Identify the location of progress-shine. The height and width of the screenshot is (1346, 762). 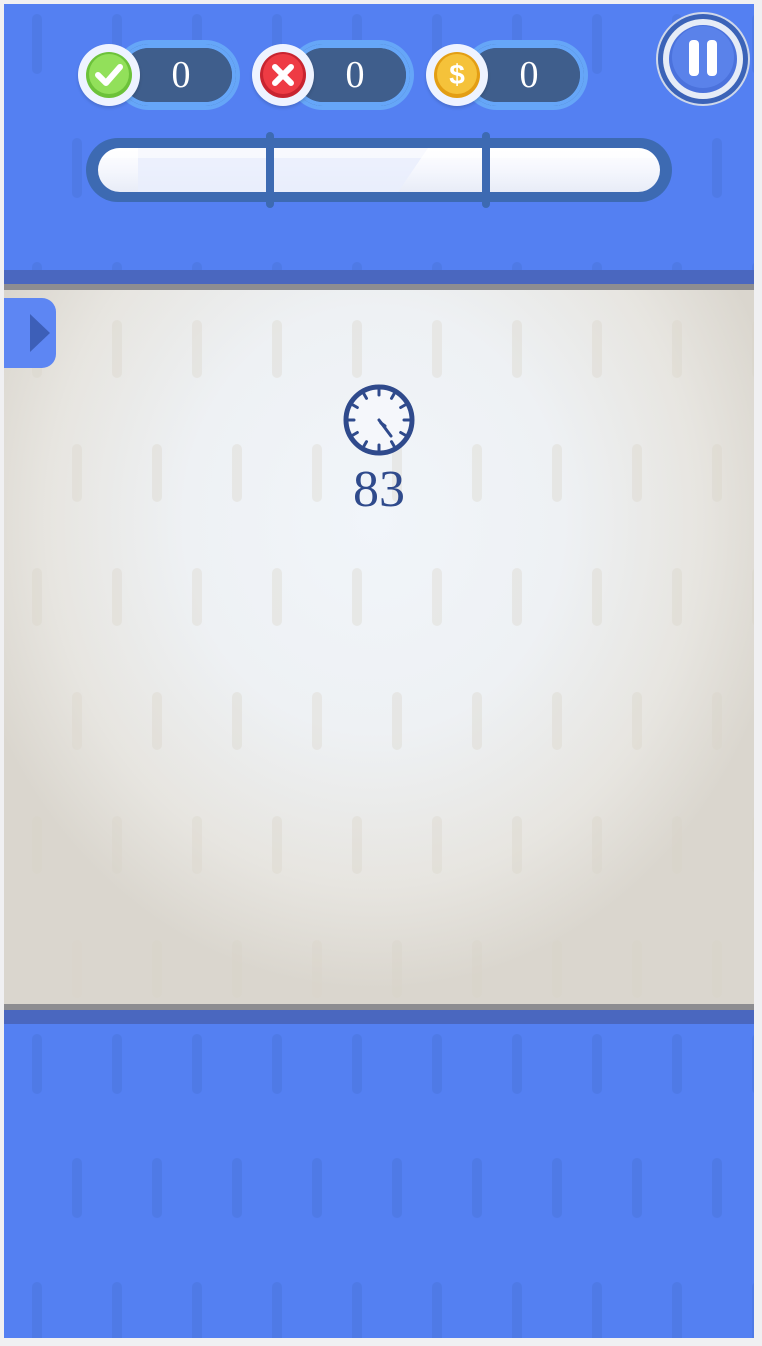
(379, 170).